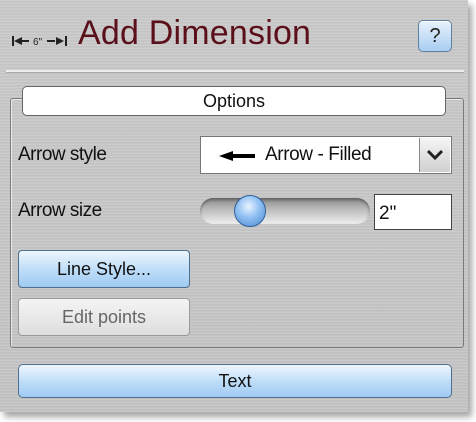  Describe the element at coordinates (250, 211) in the screenshot. I see `arrow-size-slider-thumb` at that location.